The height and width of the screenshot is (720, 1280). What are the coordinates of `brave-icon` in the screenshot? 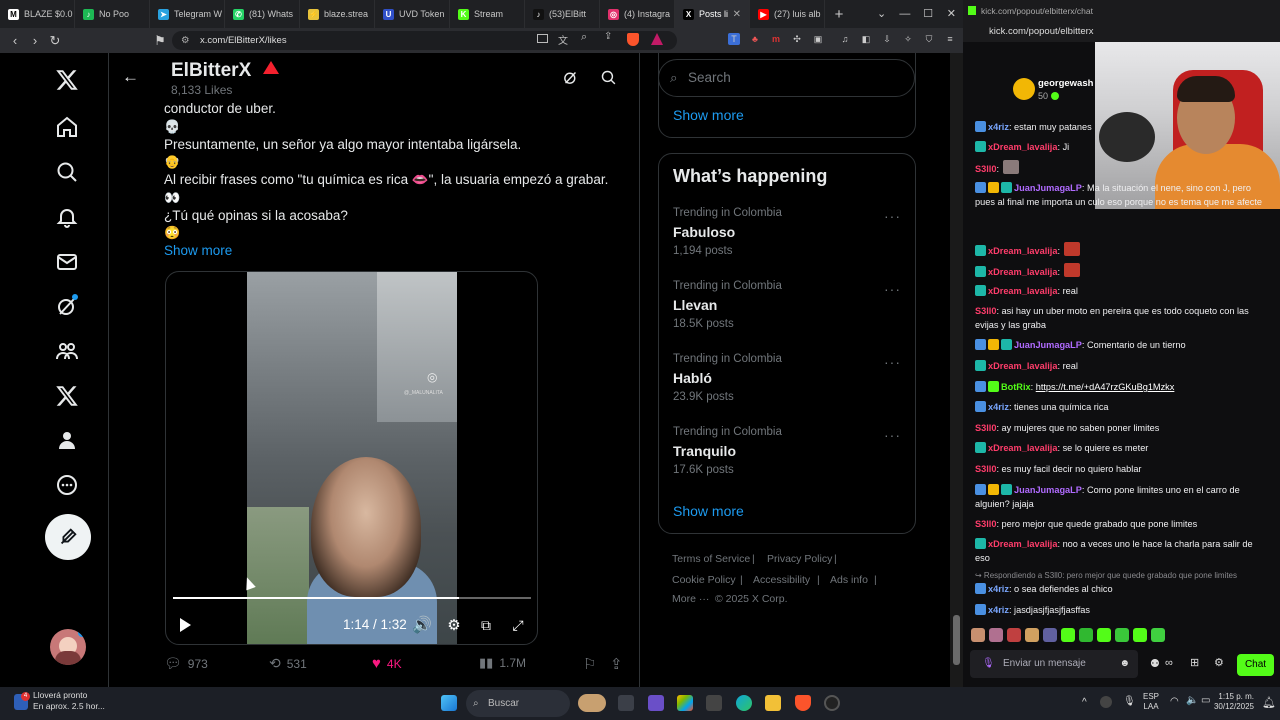 It's located at (803, 703).